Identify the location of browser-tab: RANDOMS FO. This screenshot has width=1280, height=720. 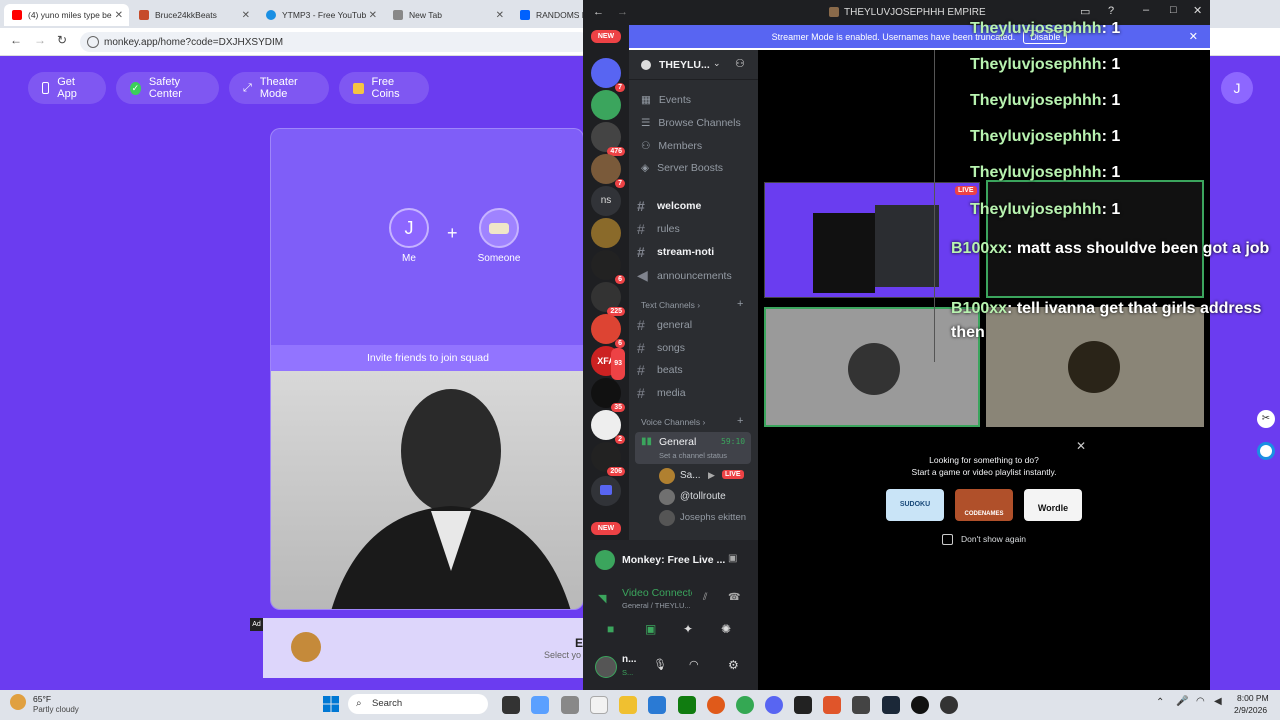
(548, 15).